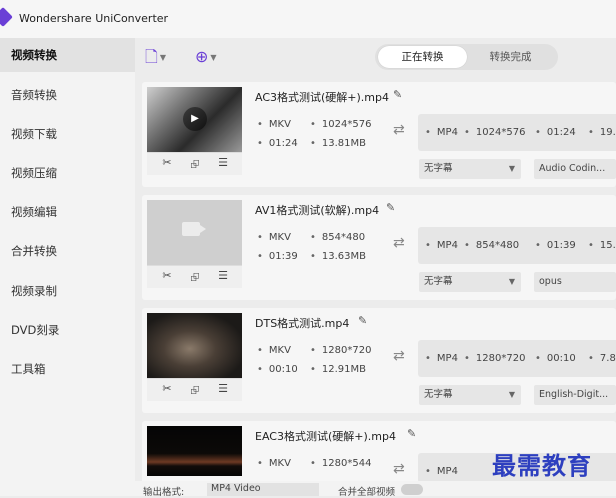 This screenshot has height=498, width=616. I want to click on file-name: AC3格式测试(硬解+).mp4, so click(322, 97).